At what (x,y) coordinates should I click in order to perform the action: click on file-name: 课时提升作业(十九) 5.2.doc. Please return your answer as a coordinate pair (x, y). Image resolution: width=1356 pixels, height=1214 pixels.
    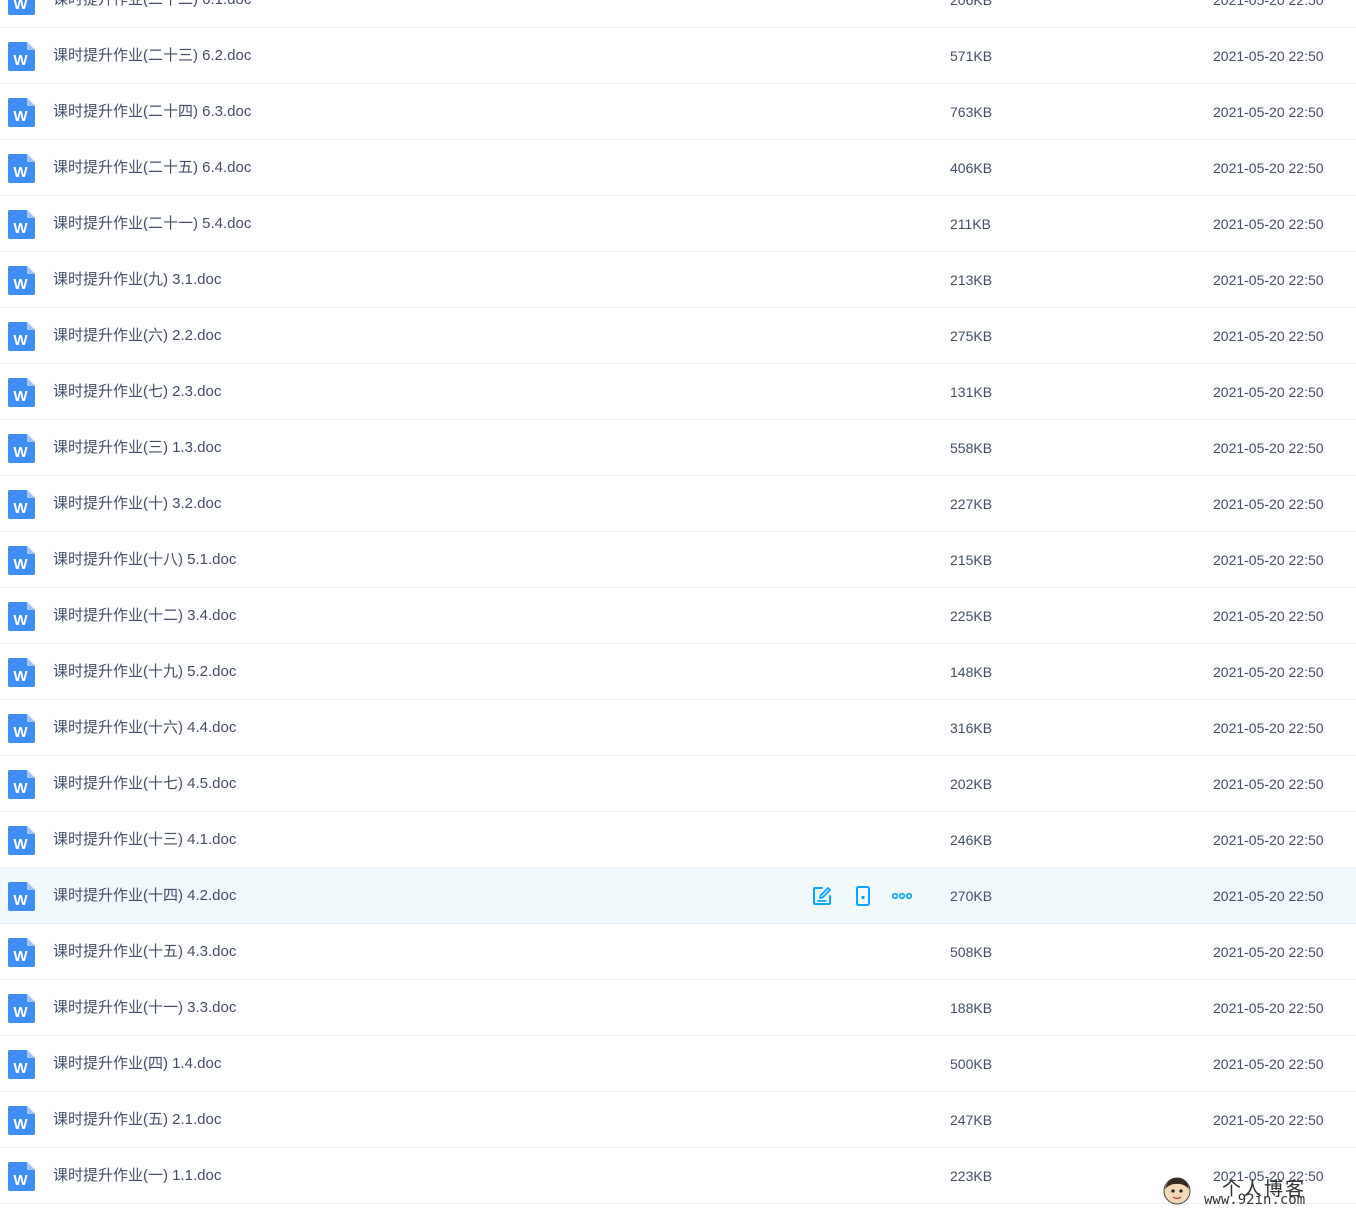
    Looking at the image, I should click on (144, 672).